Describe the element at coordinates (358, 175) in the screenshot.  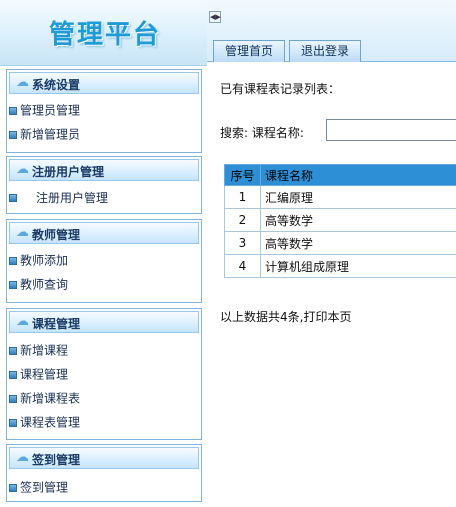
I see `column-header-course-name: 课程名称` at that location.